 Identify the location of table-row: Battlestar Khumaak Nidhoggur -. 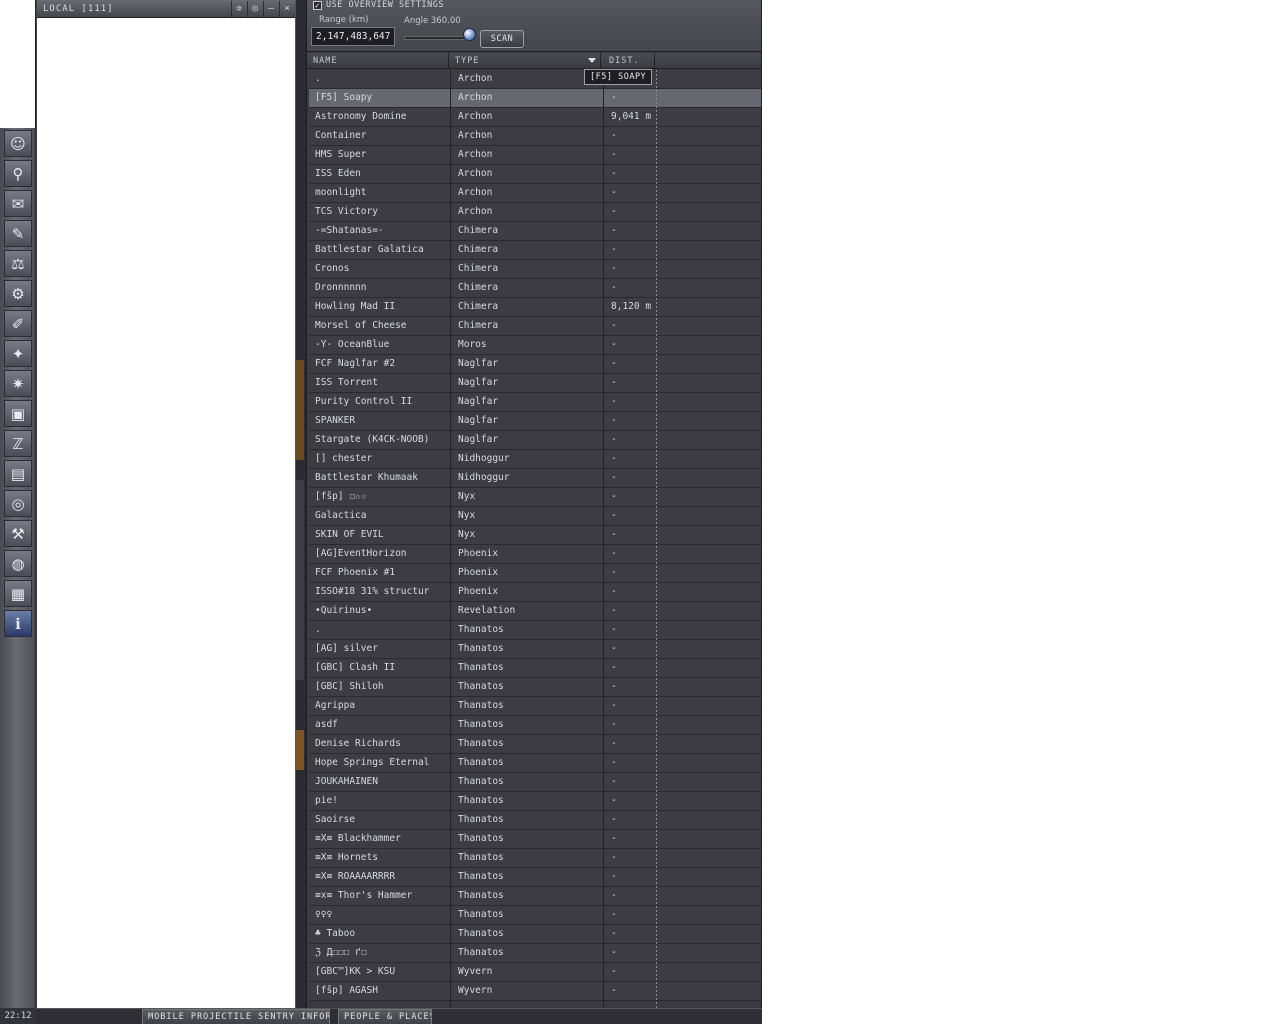
(535, 478).